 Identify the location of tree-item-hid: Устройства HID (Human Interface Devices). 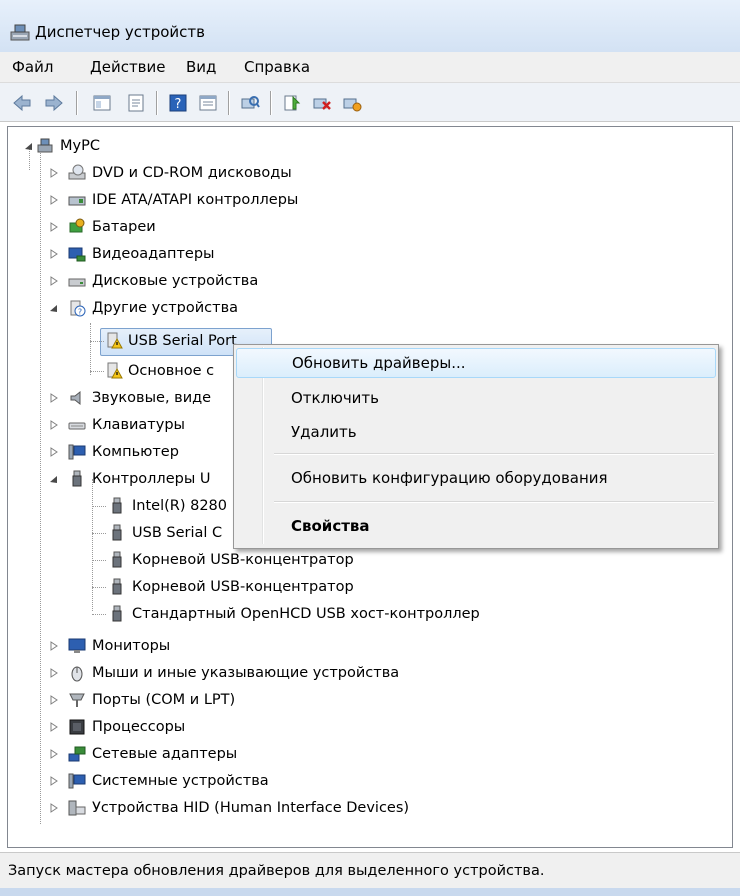
(358, 808).